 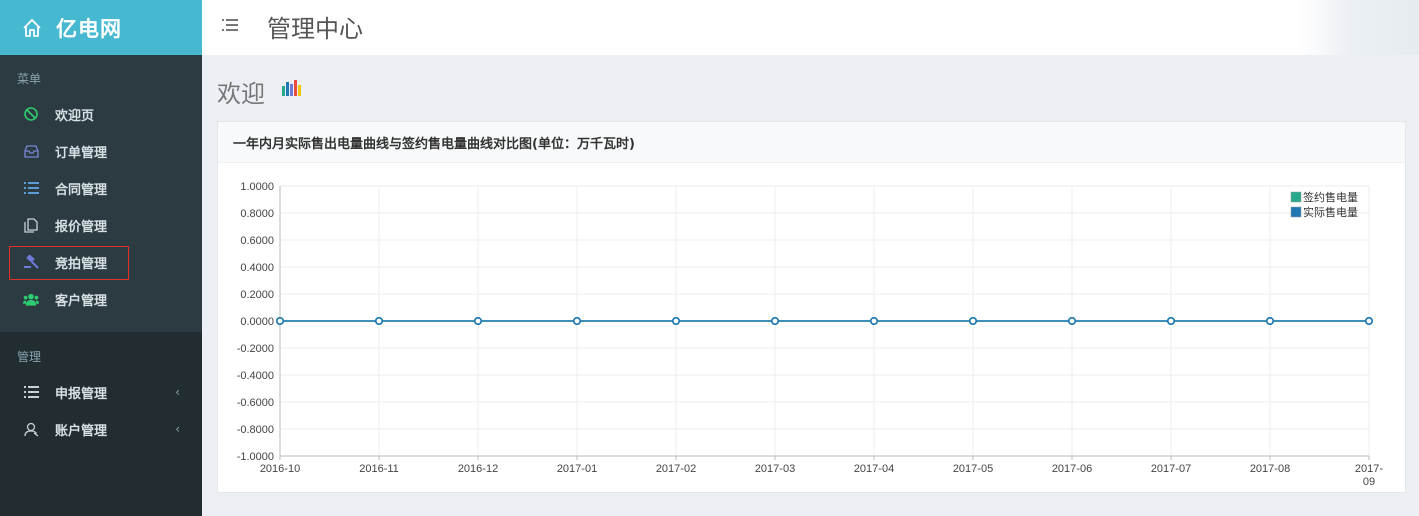 What do you see at coordinates (257, 187) in the screenshot?
I see `y-tick-label: 1.0000` at bounding box center [257, 187].